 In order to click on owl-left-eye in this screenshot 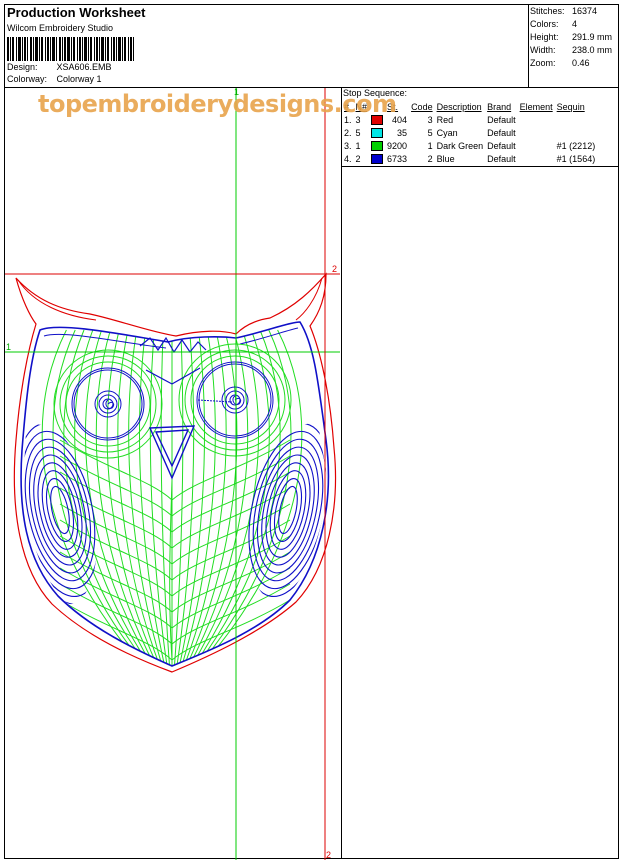, I will do `click(108, 404)`.